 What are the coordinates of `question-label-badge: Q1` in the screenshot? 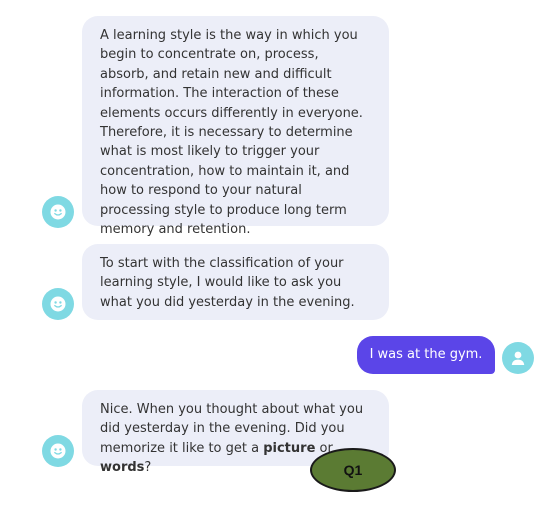 It's located at (353, 470).